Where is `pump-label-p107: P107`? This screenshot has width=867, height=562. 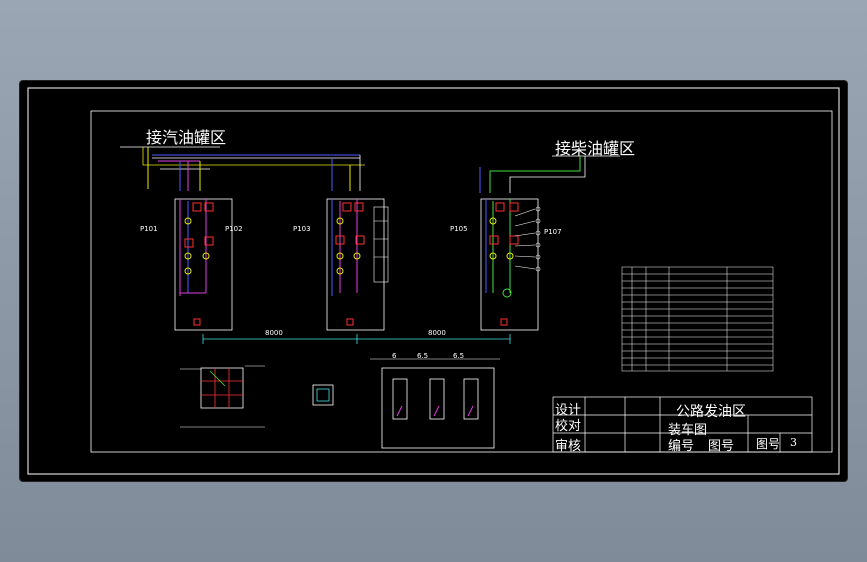 pump-label-p107: P107 is located at coordinates (553, 232).